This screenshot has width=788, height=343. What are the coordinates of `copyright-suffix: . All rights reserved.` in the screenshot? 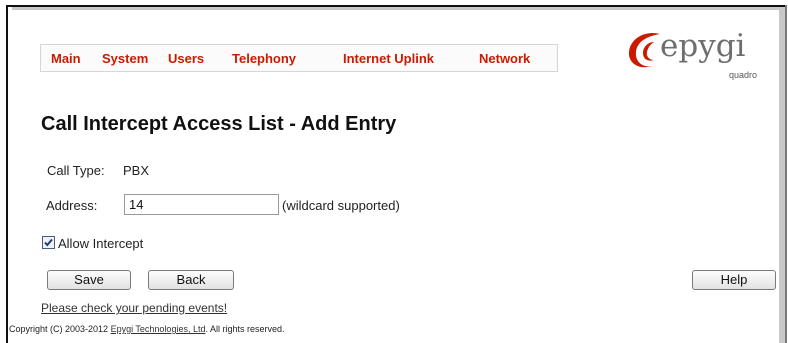 It's located at (245, 329).